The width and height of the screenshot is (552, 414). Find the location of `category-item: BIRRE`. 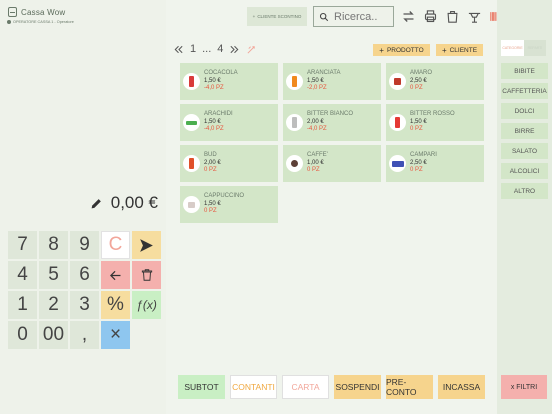

category-item: BIRRE is located at coordinates (524, 131).